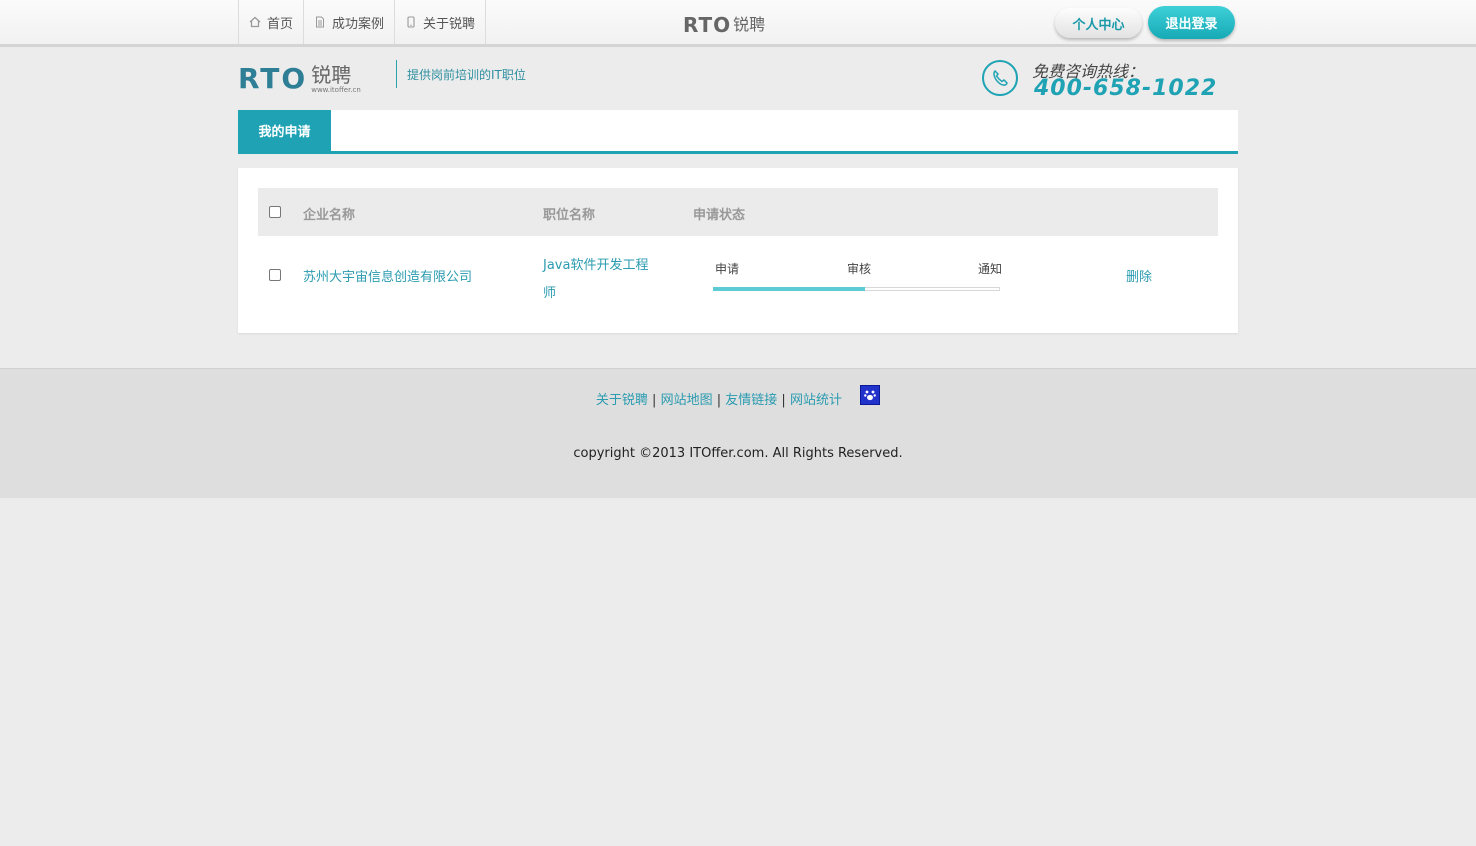 This screenshot has width=1476, height=846. I want to click on footer-link-stats: 网站统计, so click(816, 400).